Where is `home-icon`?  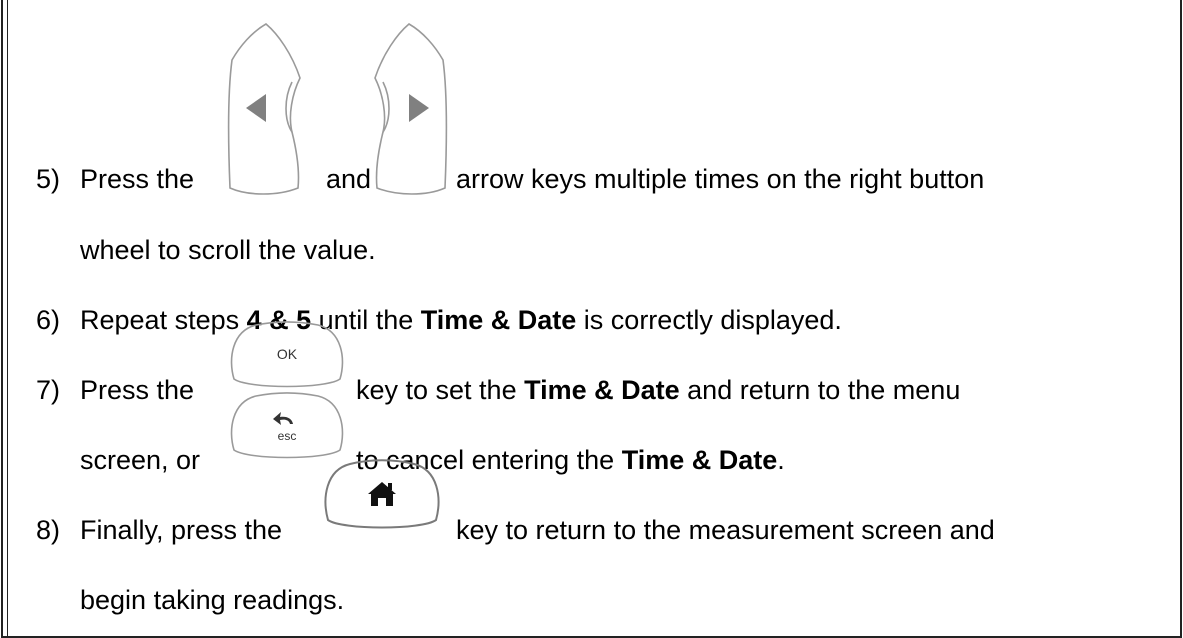
home-icon is located at coordinates (382, 494).